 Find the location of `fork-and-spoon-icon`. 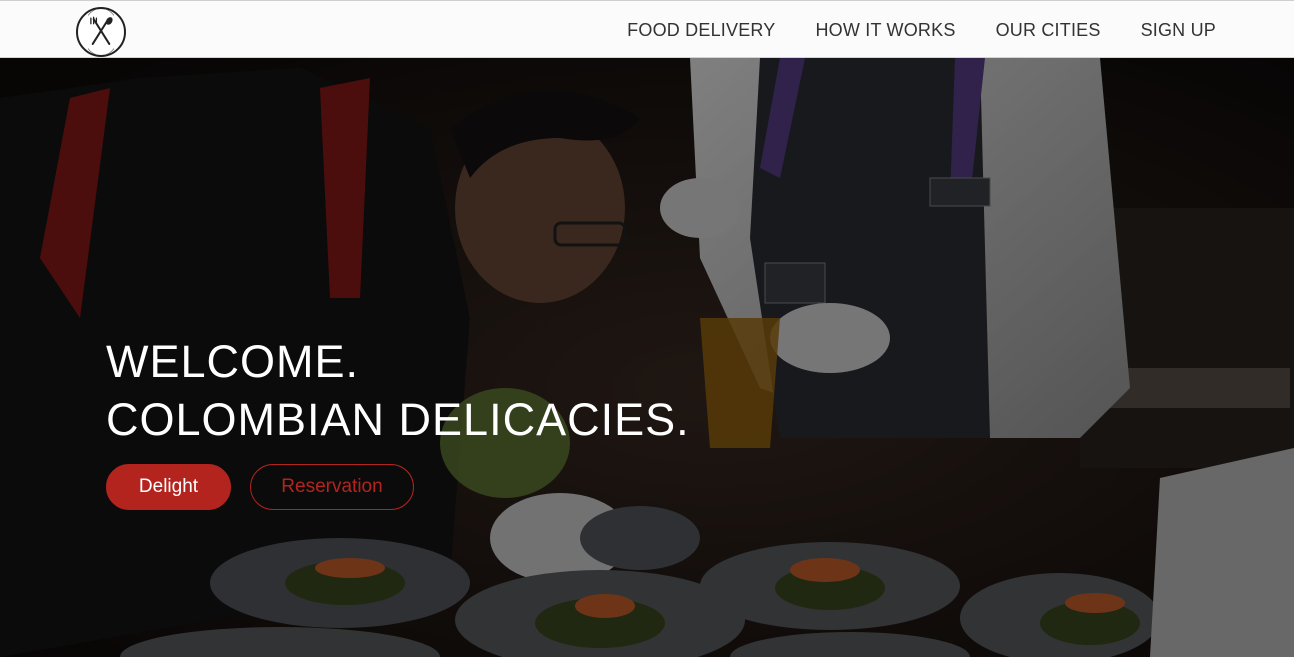

fork-and-spoon-icon is located at coordinates (101, 32).